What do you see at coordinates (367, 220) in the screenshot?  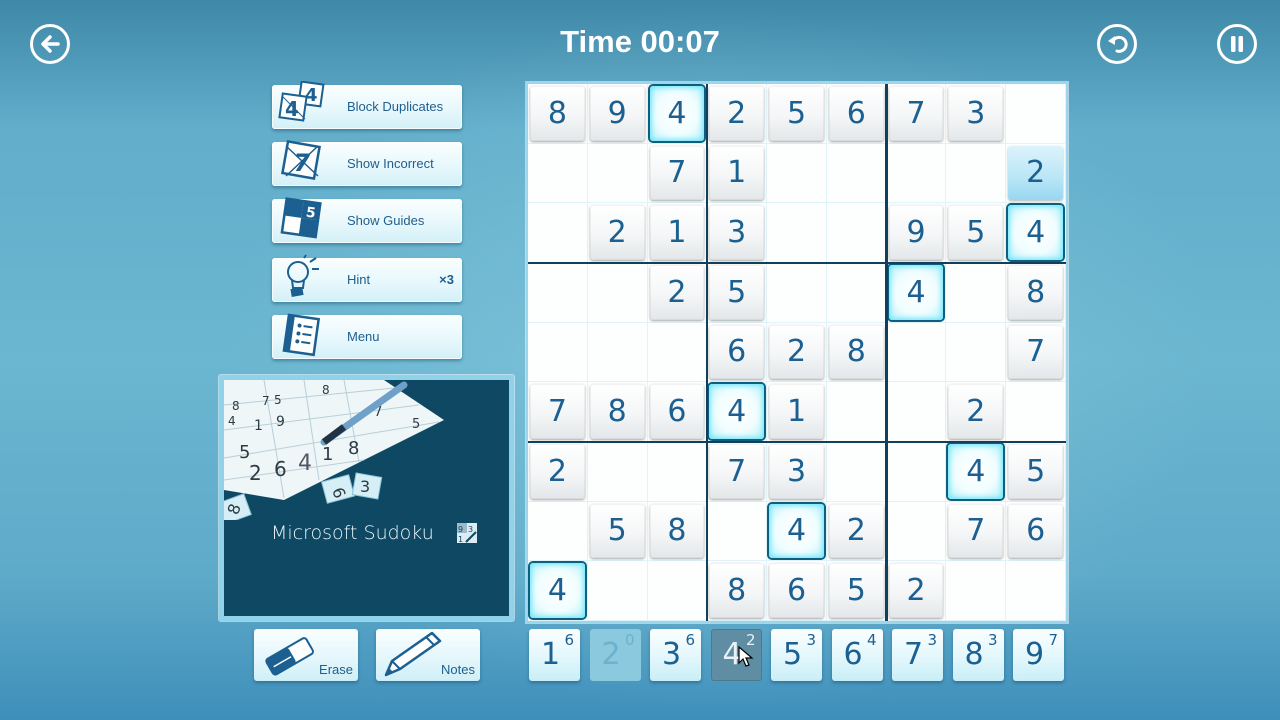 I see `show-guides-button: 5 Show Guides` at bounding box center [367, 220].